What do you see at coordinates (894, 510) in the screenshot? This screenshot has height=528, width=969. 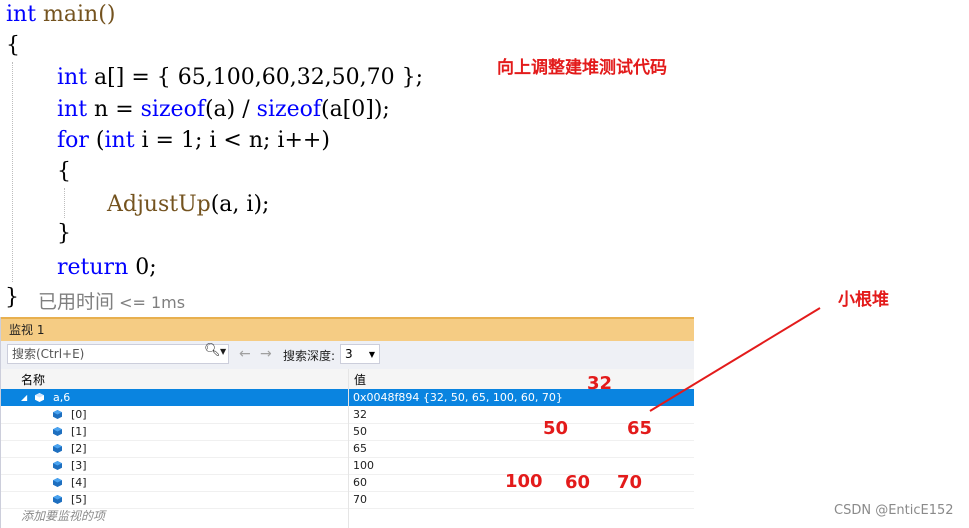 I see `watermark: CSDN @EnticE152` at bounding box center [894, 510].